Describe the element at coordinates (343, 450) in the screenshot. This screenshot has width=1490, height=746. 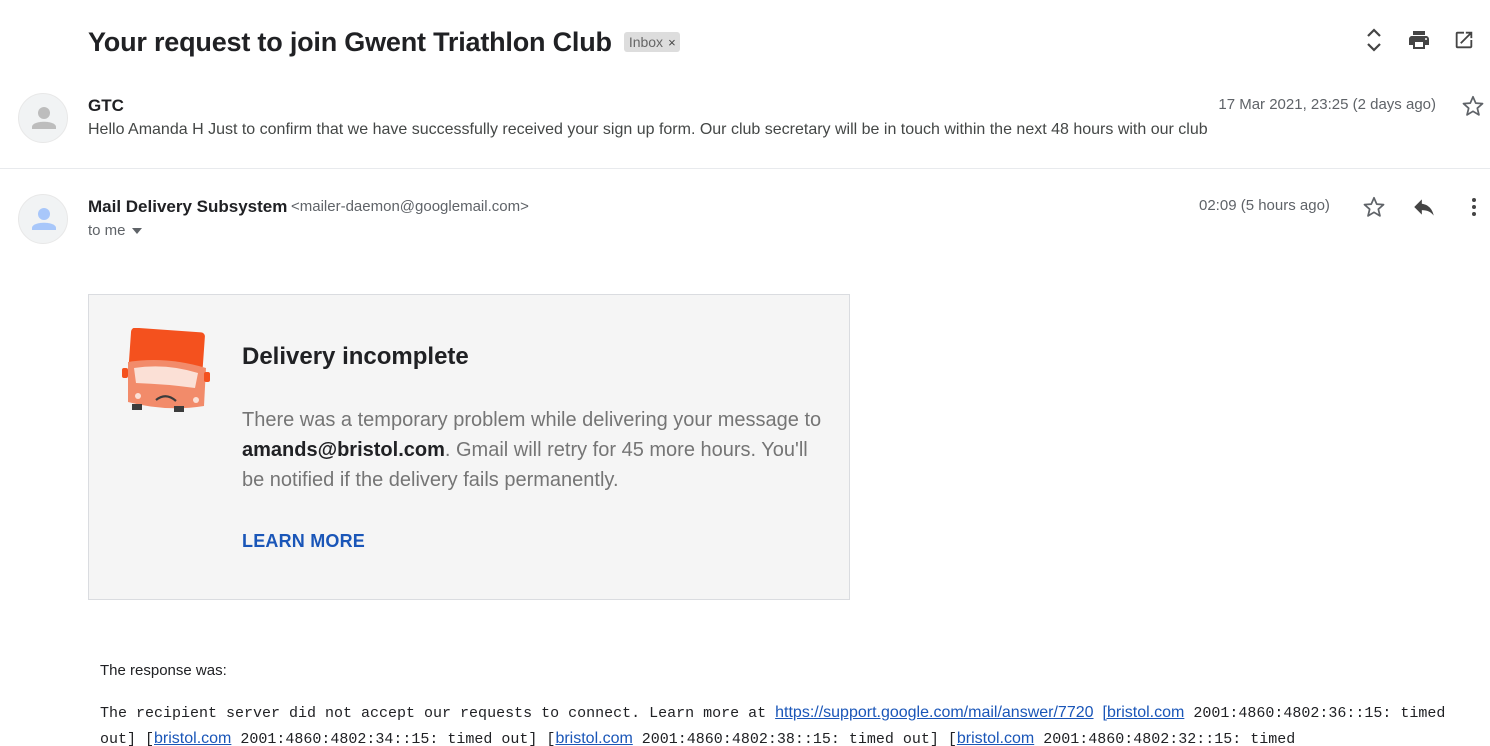
I see `failed-recipient-address: amands@bristol.com` at that location.